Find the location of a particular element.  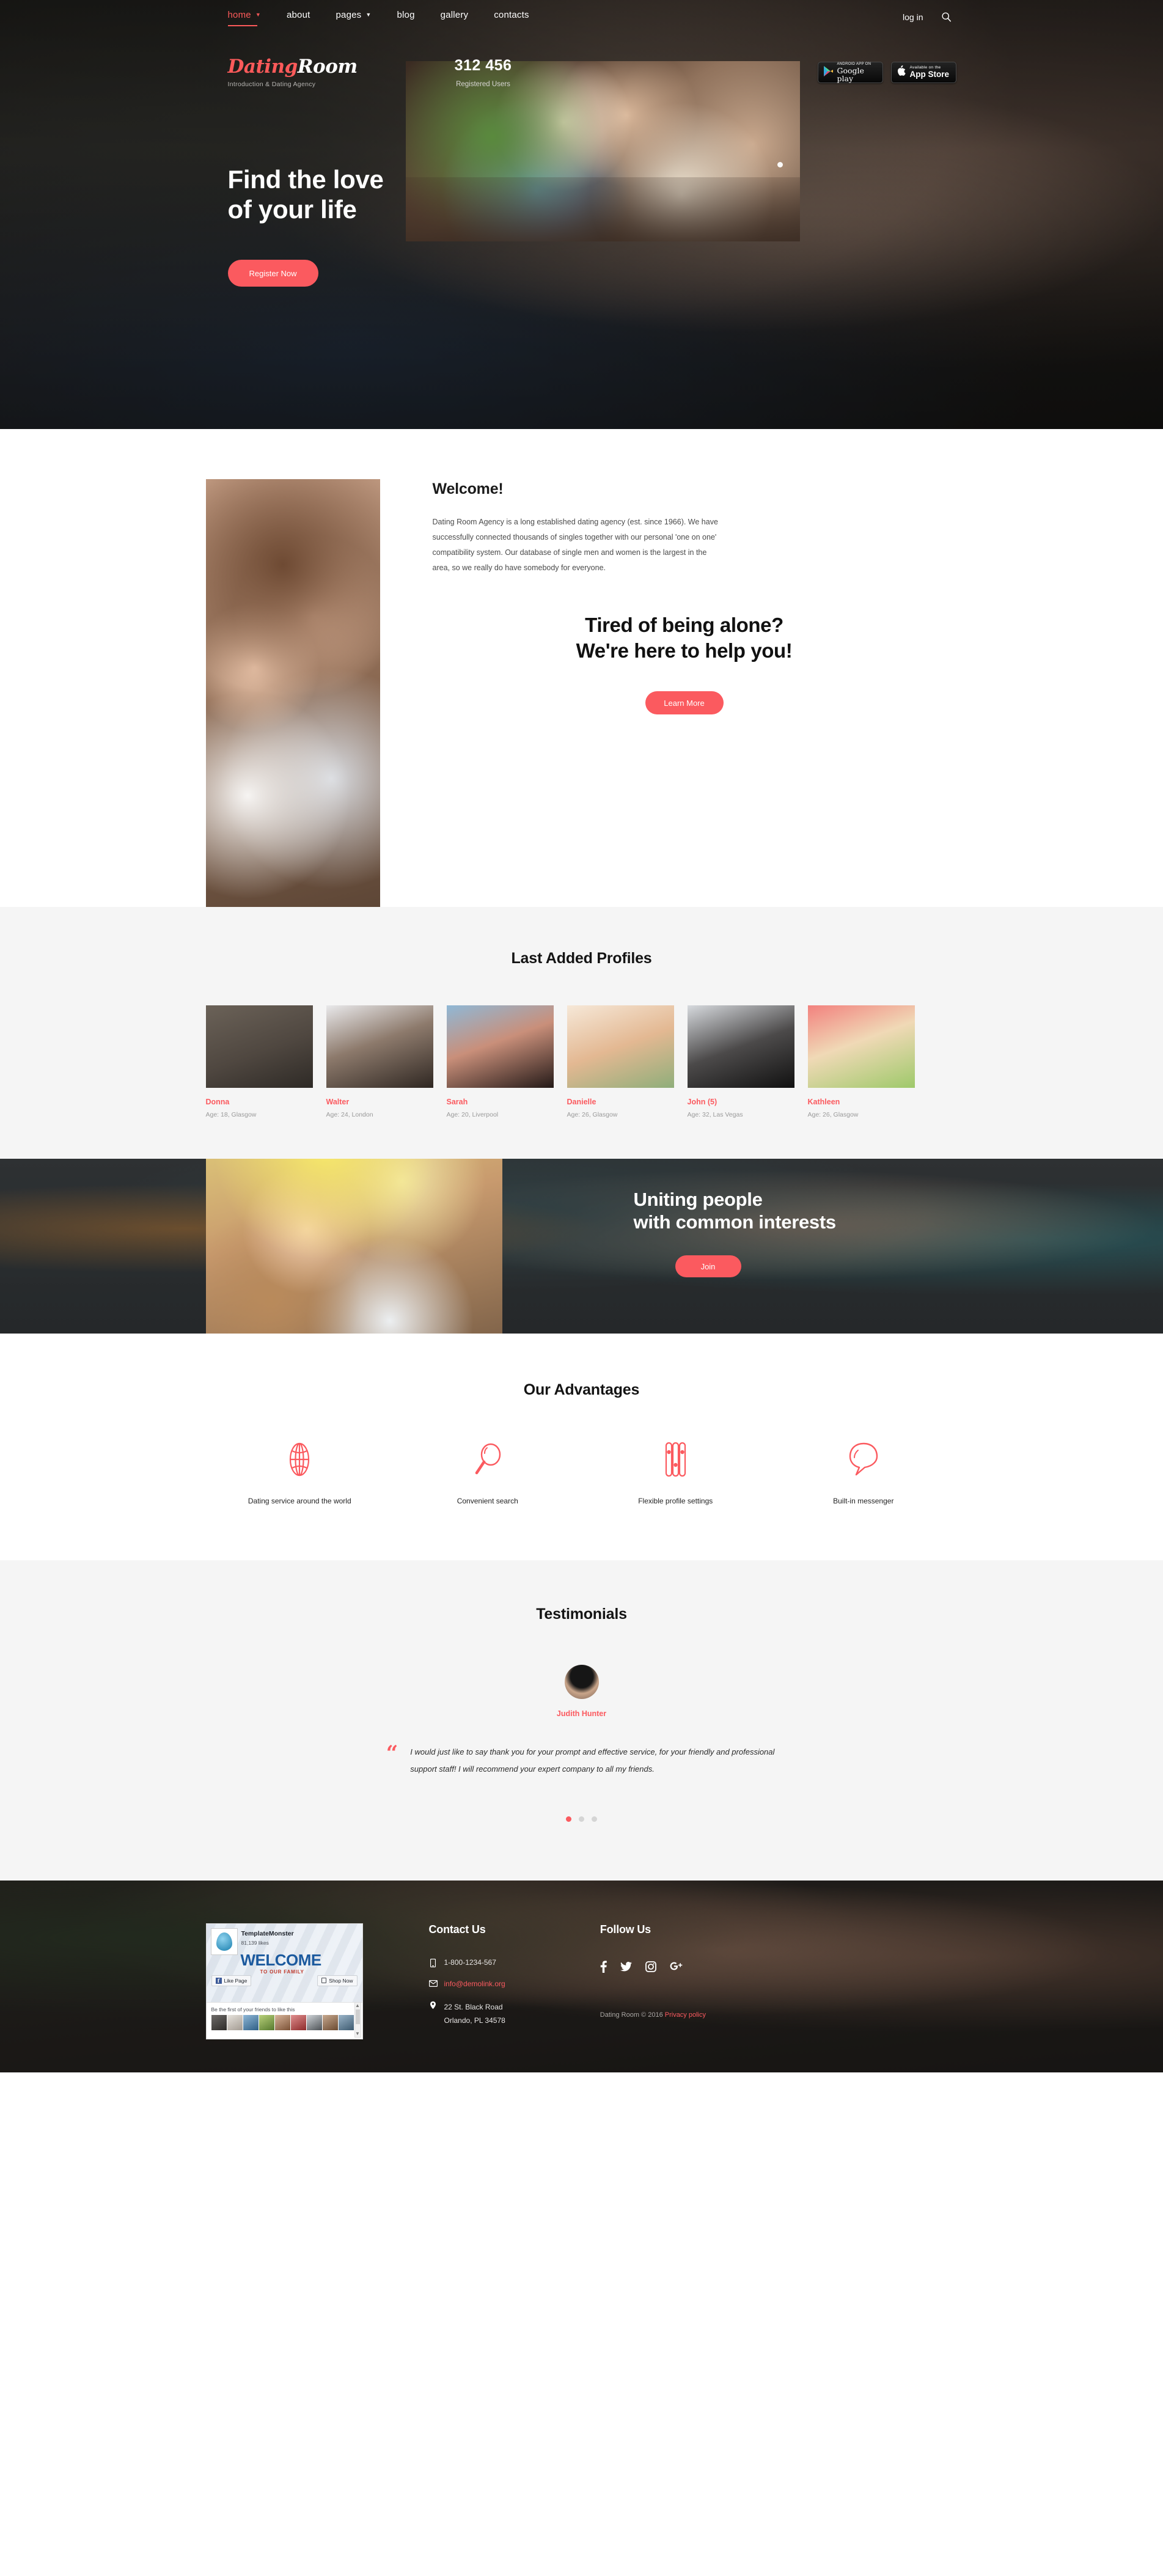

profile-name: Danielle is located at coordinates (620, 1102).